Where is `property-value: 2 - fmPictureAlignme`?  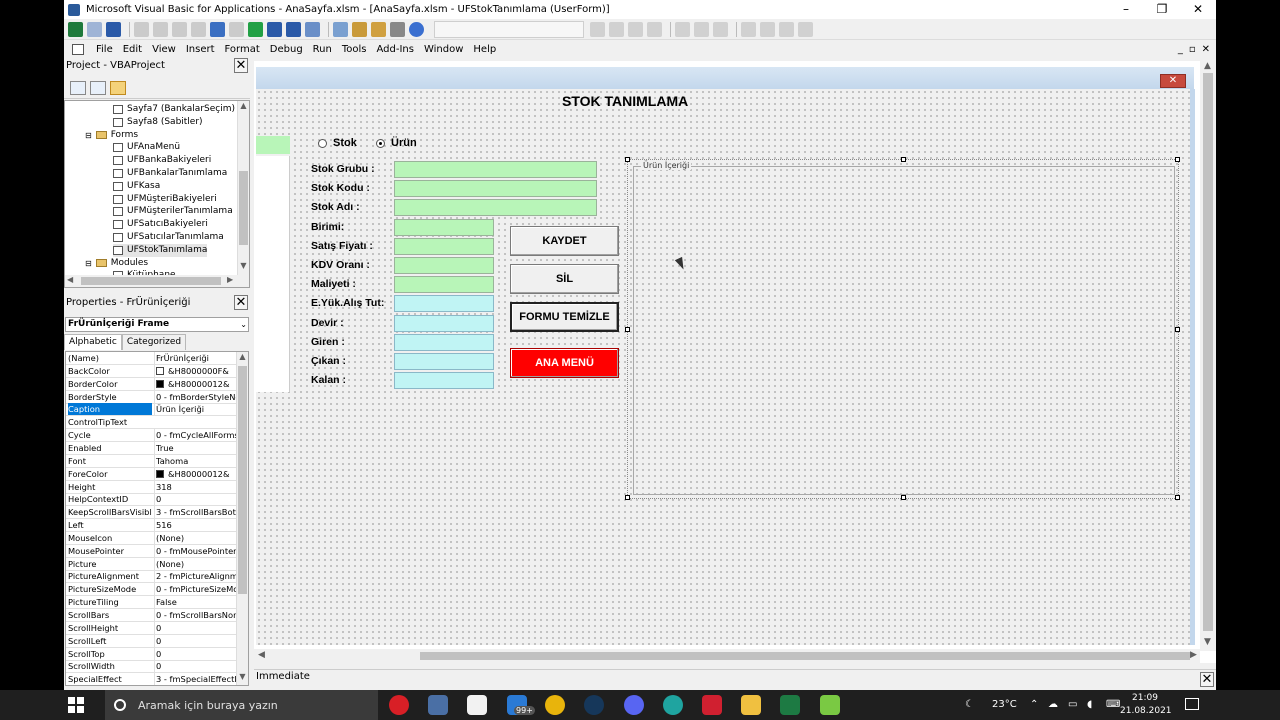
property-value: 2 - fmPictureAlignme is located at coordinates (196, 576).